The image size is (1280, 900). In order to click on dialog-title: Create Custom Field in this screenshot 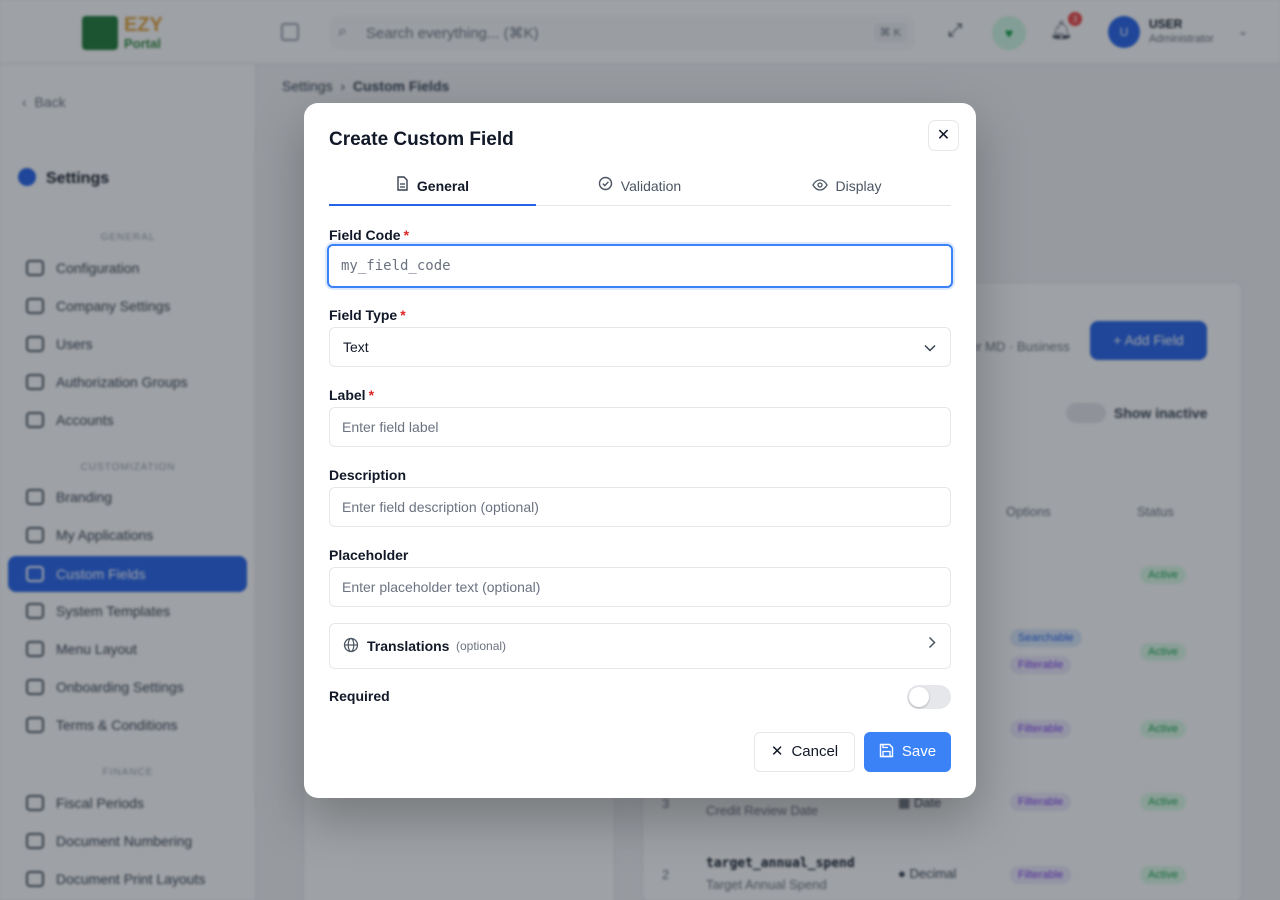, I will do `click(421, 139)`.